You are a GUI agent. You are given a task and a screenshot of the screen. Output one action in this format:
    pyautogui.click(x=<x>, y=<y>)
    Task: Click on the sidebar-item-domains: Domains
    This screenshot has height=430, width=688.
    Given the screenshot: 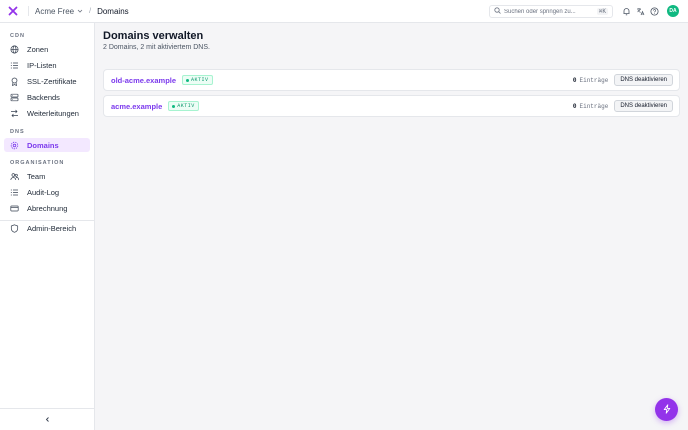 What is the action you would take?
    pyautogui.click(x=47, y=145)
    